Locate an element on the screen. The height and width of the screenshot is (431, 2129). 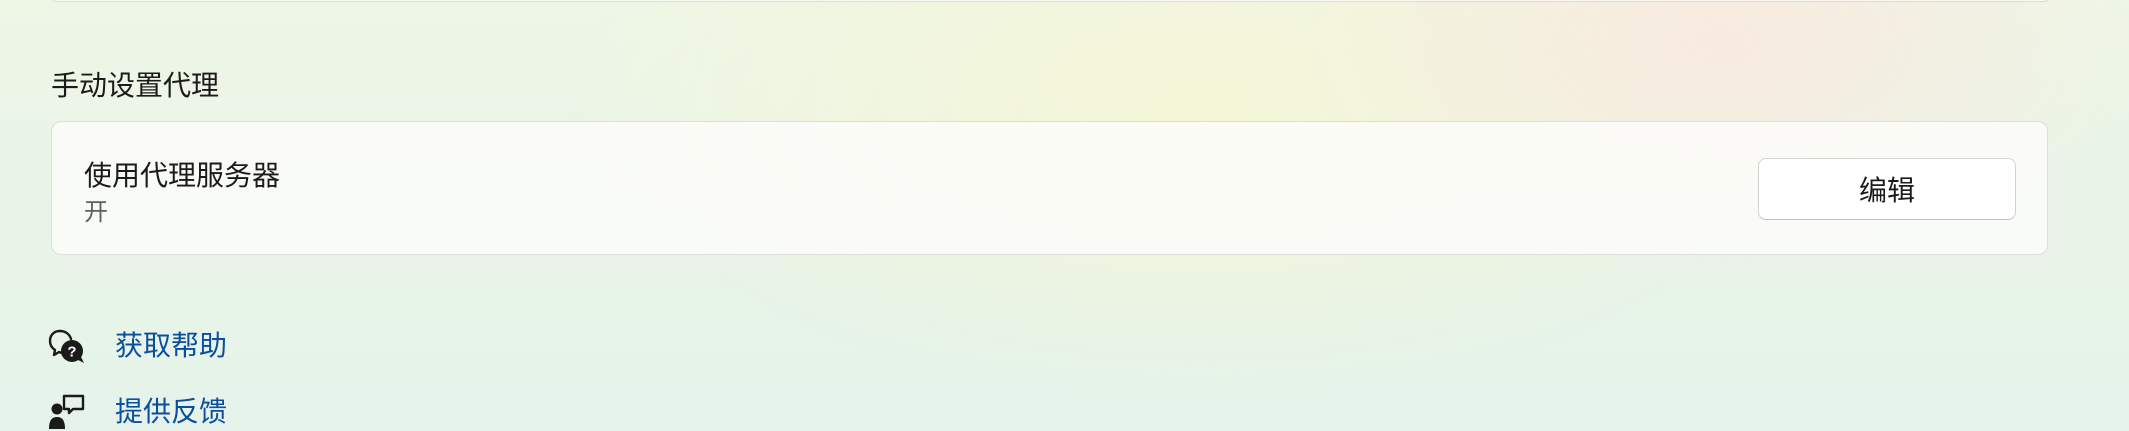
get-help-link-row: ? 获取帮助 is located at coordinates (137, 346).